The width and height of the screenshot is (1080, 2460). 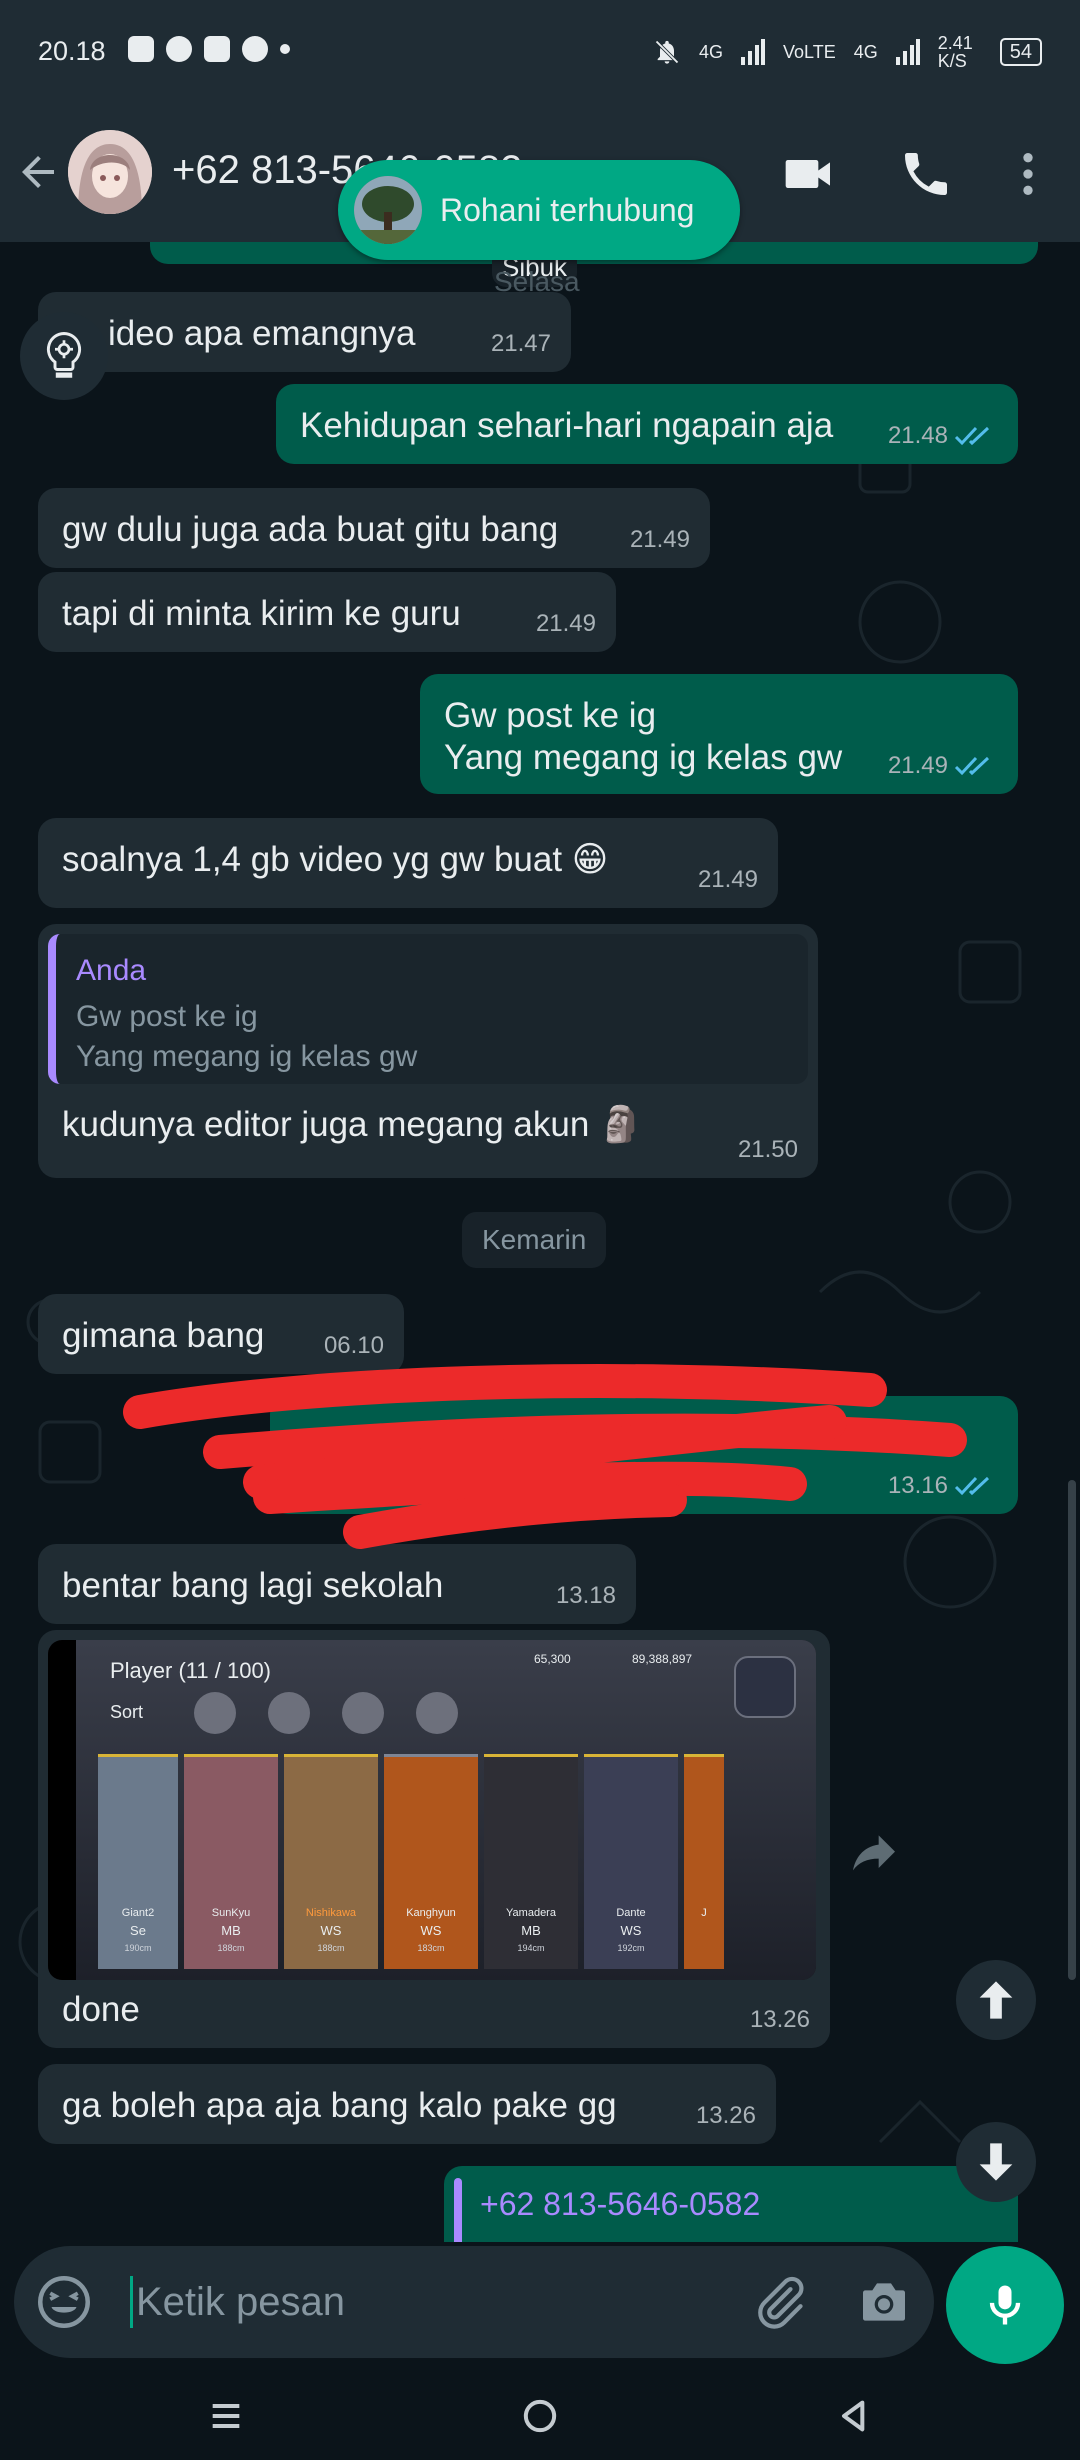 I want to click on chat-scrollbar, so click(x=1072, y=1730).